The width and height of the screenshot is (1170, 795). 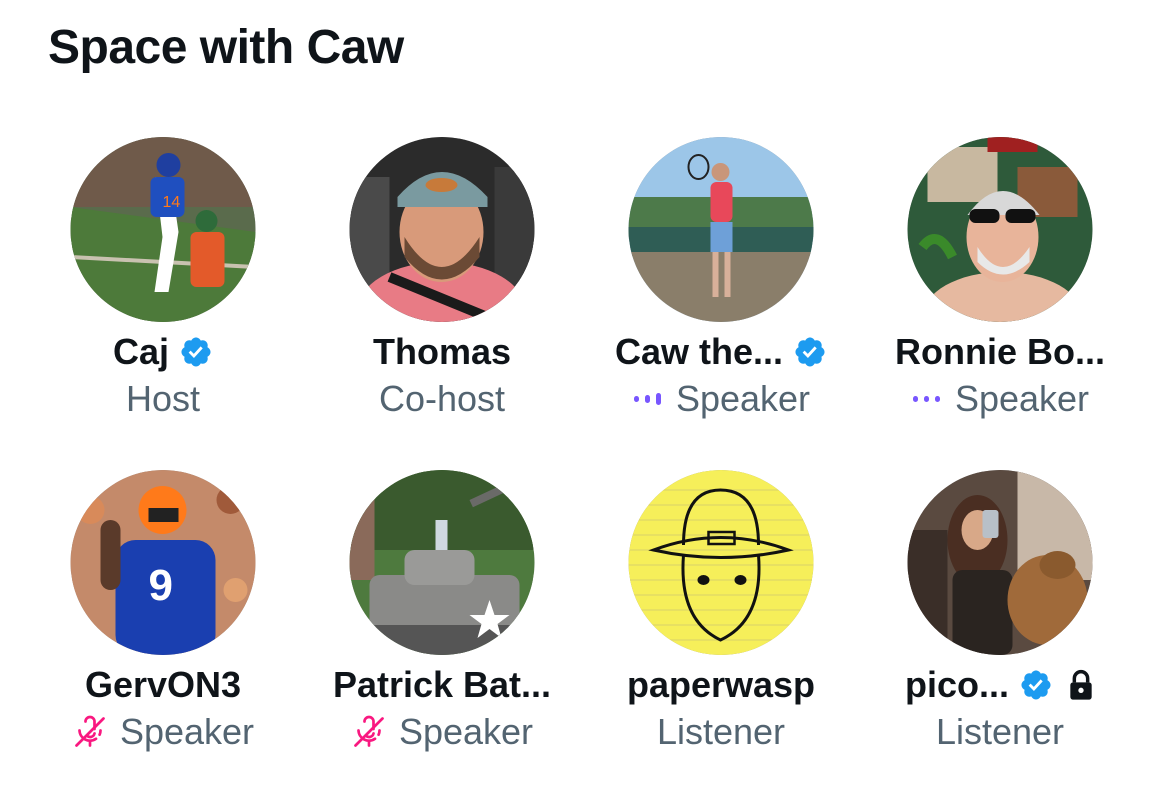 I want to click on participant-name: GervON3, so click(x=163, y=684).